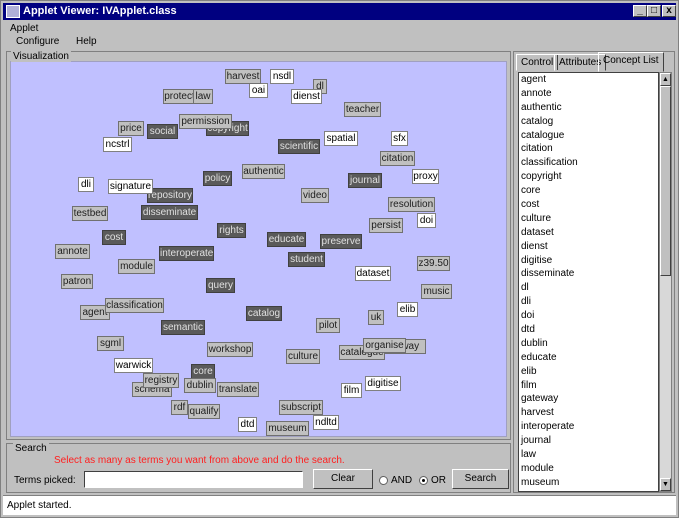 The width and height of the screenshot is (679, 518). What do you see at coordinates (665, 181) in the screenshot?
I see `scroll-thumb` at bounding box center [665, 181].